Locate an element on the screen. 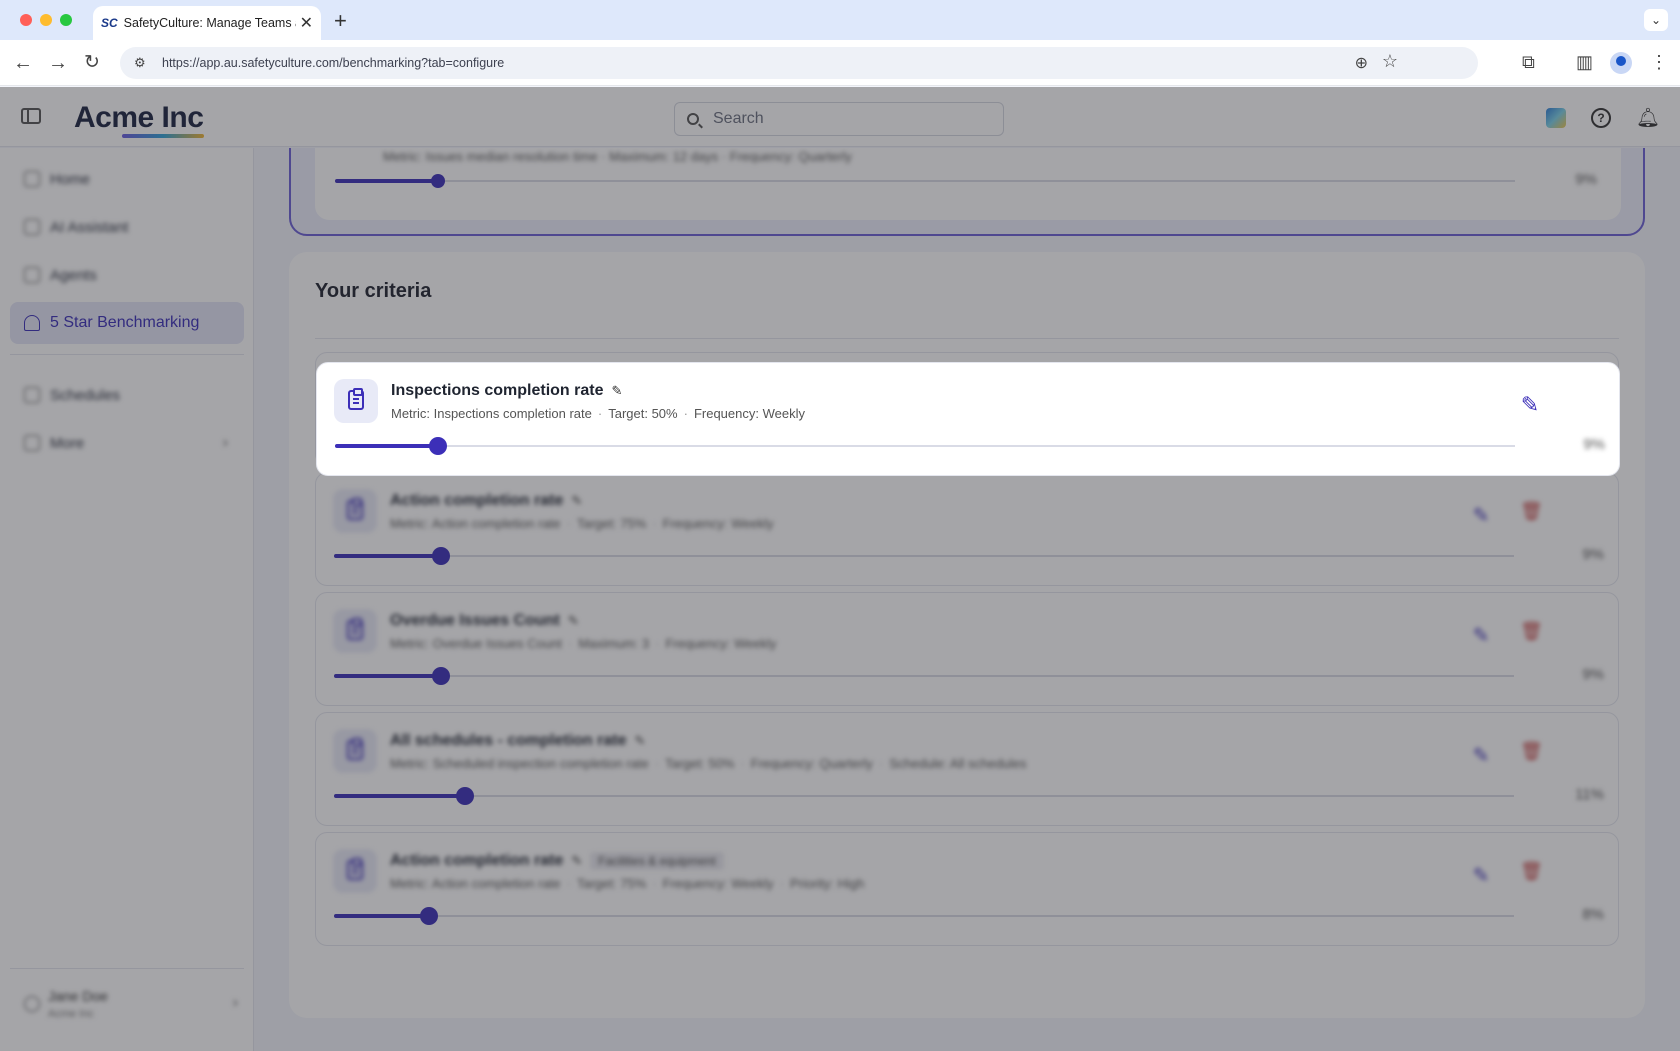 This screenshot has width=1680, height=1051. sidebar-item-label: Home is located at coordinates (70, 179).